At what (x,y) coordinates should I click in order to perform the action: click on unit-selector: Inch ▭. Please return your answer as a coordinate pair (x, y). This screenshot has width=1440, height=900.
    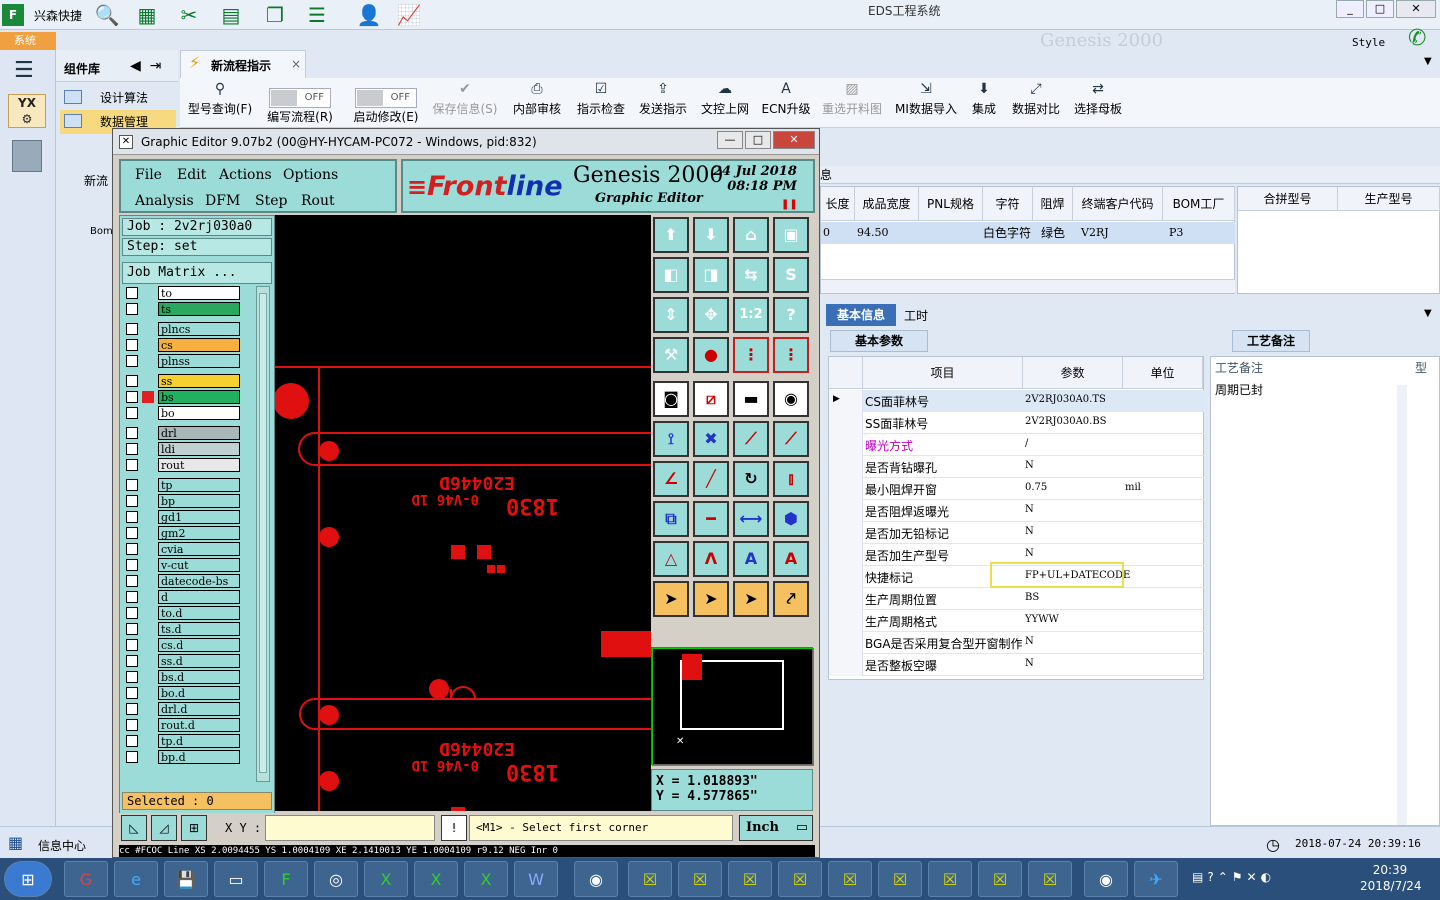
    Looking at the image, I should click on (776, 828).